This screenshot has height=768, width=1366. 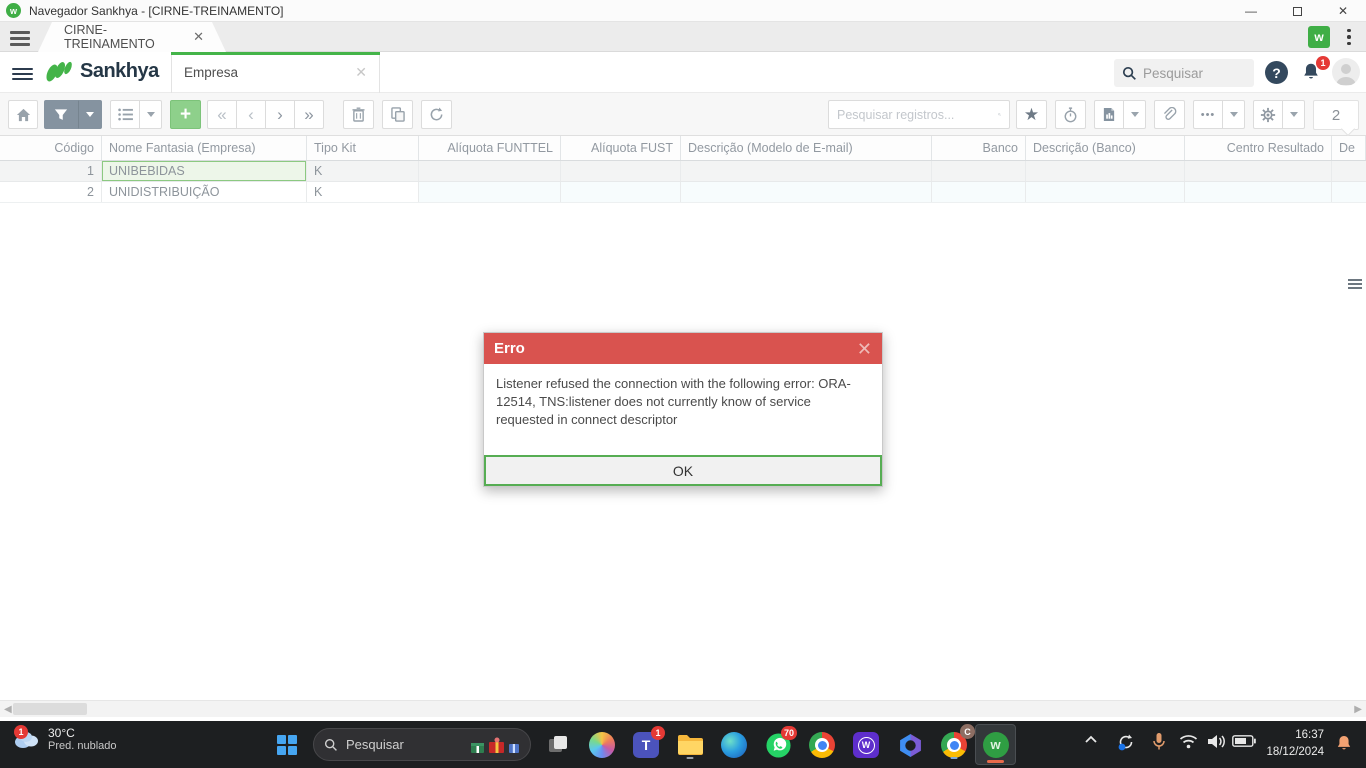 What do you see at coordinates (1344, 743) in the screenshot?
I see `notification-center-button` at bounding box center [1344, 743].